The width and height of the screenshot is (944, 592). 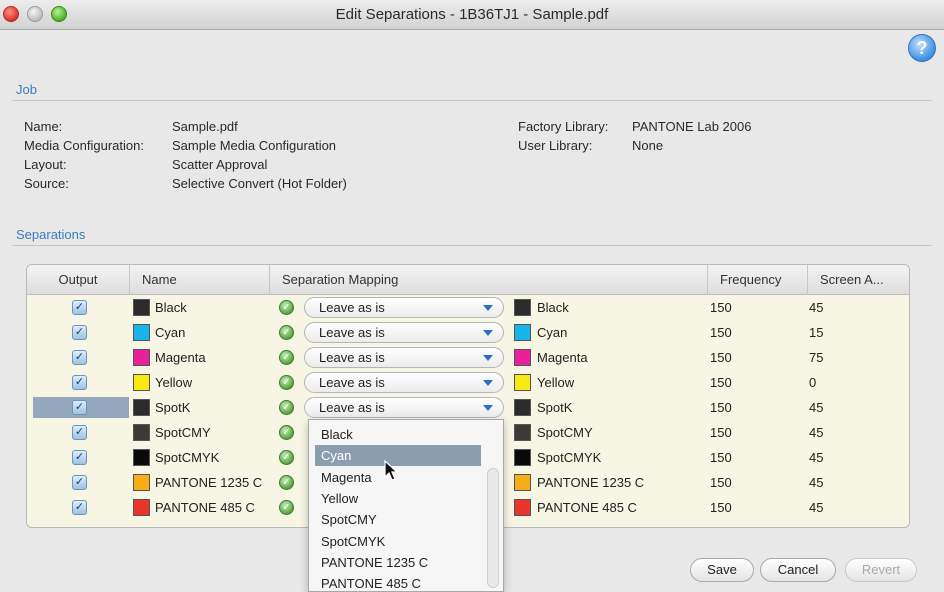 I want to click on screen-angle-value: 0, so click(x=812, y=382).